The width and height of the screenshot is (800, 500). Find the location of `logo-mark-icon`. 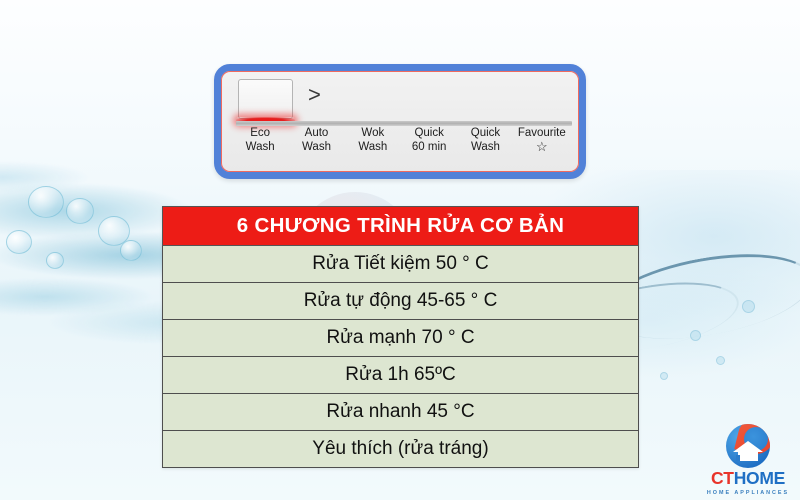

logo-mark-icon is located at coordinates (748, 446).